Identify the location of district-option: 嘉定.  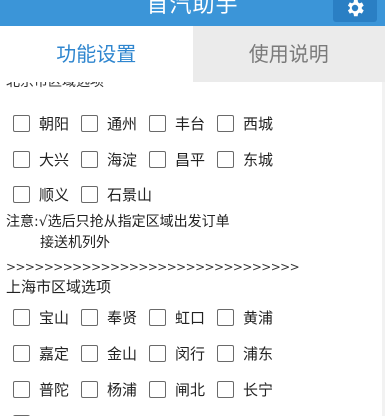
(47, 353).